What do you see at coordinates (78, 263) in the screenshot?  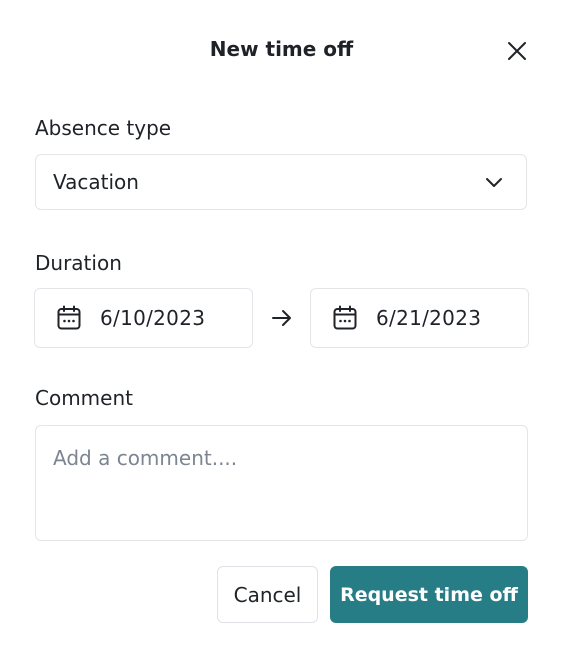 I see `duration-label: Duration` at bounding box center [78, 263].